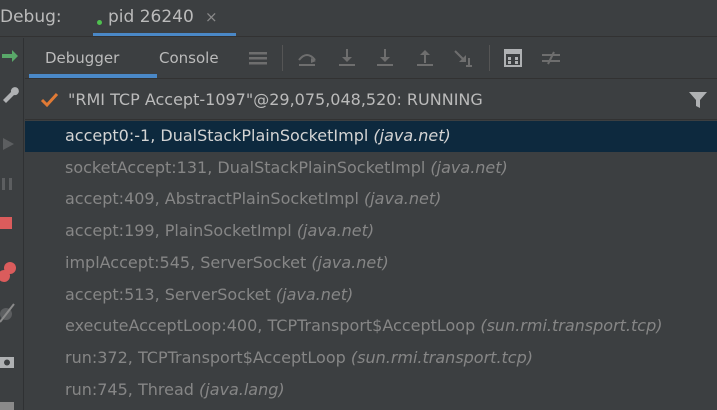 The width and height of the screenshot is (717, 410). What do you see at coordinates (258, 58) in the screenshot?
I see `layout-menu-icon` at bounding box center [258, 58].